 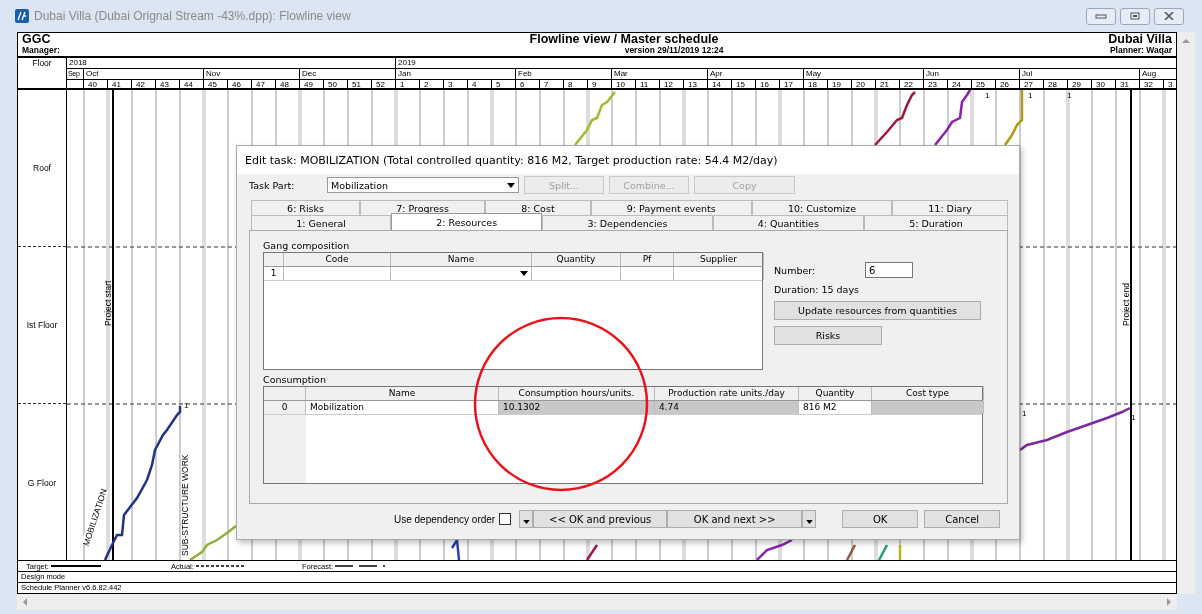 I want to click on week-cell: 26, so click(x=1008, y=84).